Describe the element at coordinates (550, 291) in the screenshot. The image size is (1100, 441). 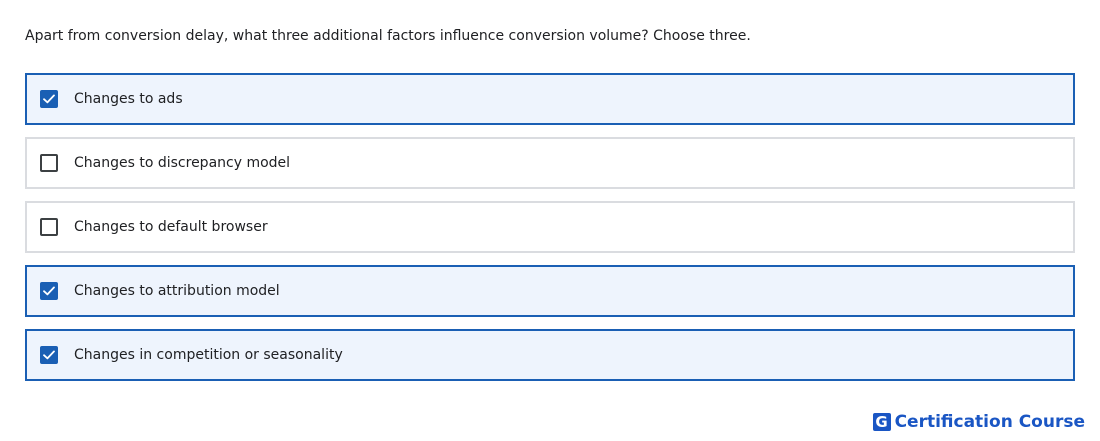
I see `option-changes-to-attribution-model: Changes to attribution model` at that location.